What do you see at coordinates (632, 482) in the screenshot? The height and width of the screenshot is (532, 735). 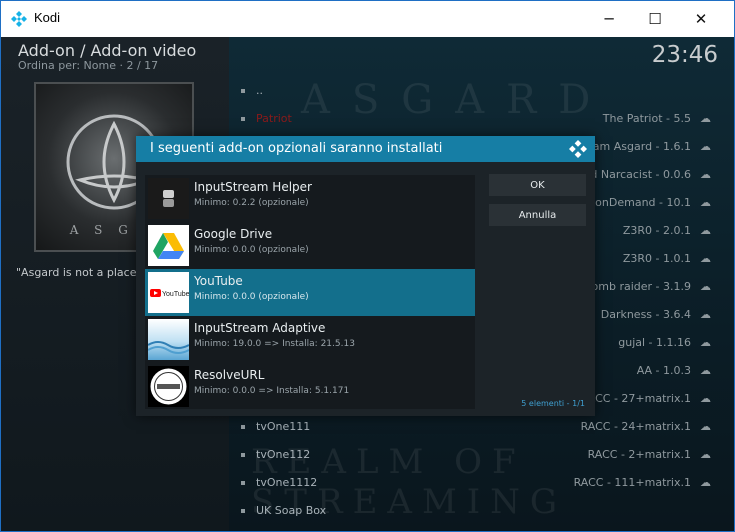 I see `list-item-author-version: RACC - 111+matrix.1` at bounding box center [632, 482].